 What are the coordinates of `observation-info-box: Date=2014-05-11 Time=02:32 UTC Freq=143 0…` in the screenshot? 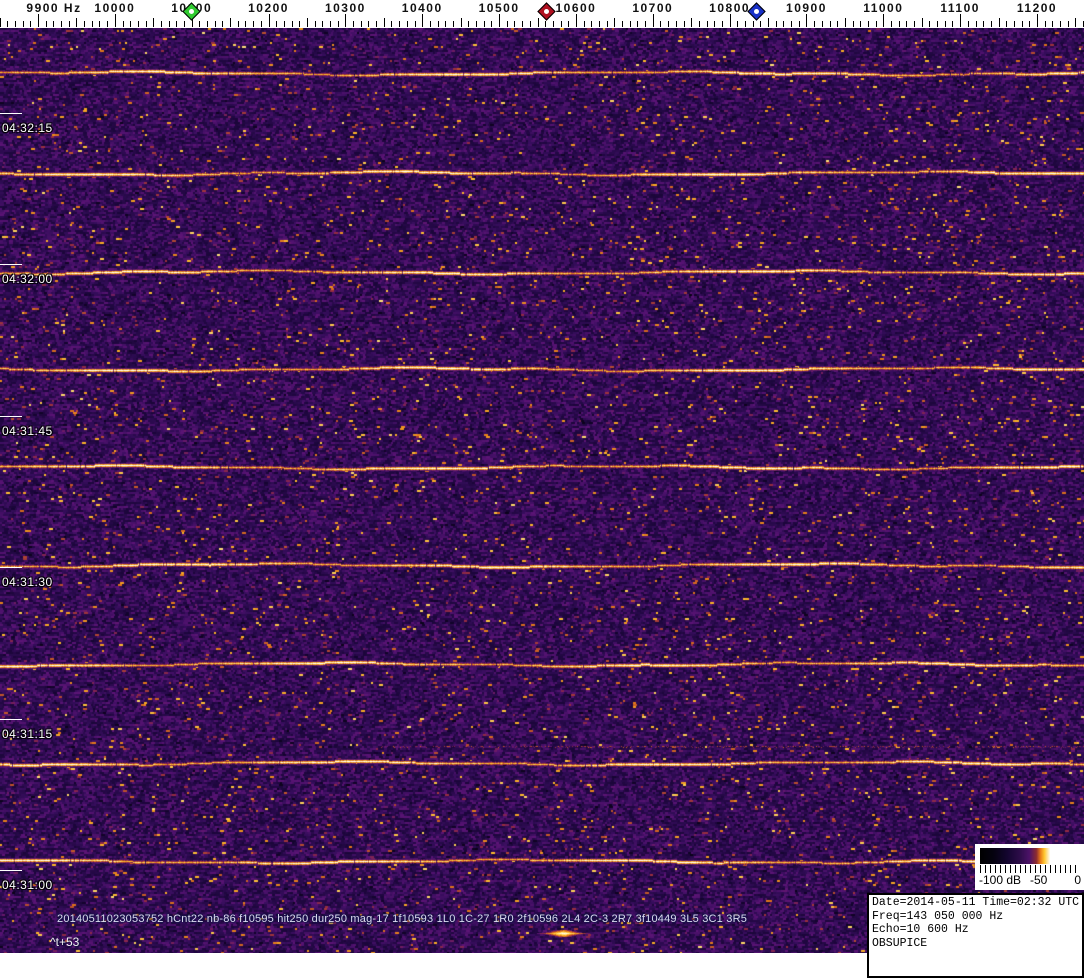 It's located at (975, 935).